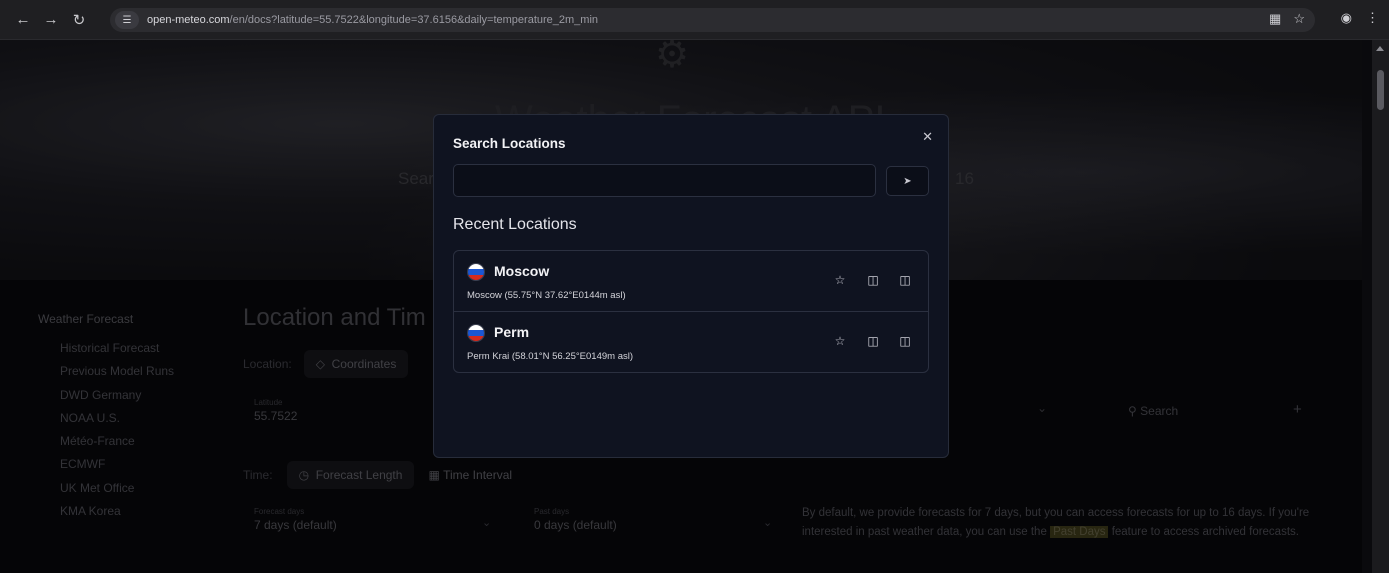 The height and width of the screenshot is (573, 1389). Describe the element at coordinates (139, 441) in the screenshot. I see `sidebar-item-meteo-france: Météo-France` at that location.